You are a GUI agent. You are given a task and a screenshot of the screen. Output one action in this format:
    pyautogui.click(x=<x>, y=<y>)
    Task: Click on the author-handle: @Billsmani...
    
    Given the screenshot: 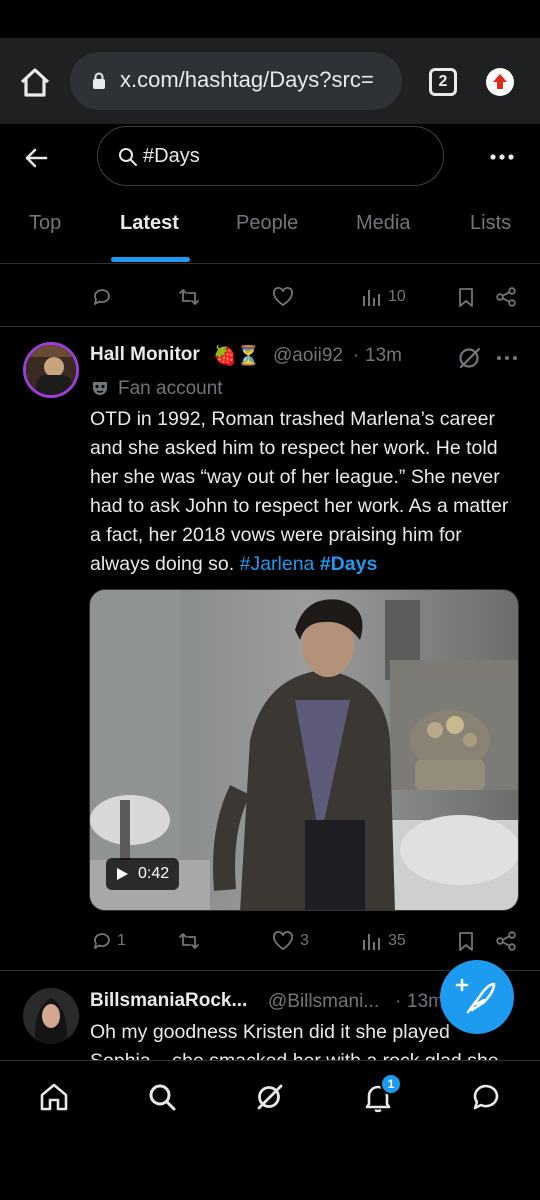 What is the action you would take?
    pyautogui.click(x=323, y=1002)
    